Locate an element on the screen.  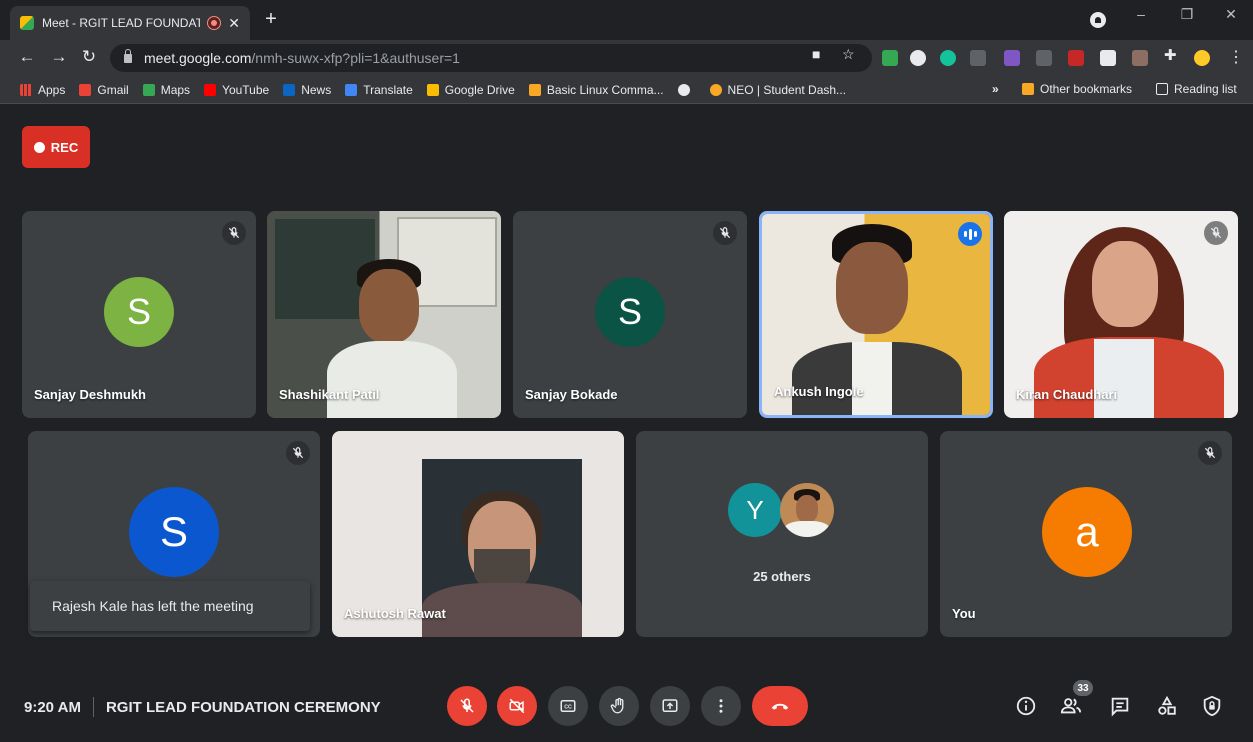
more-options-button is located at coordinates (721, 706).